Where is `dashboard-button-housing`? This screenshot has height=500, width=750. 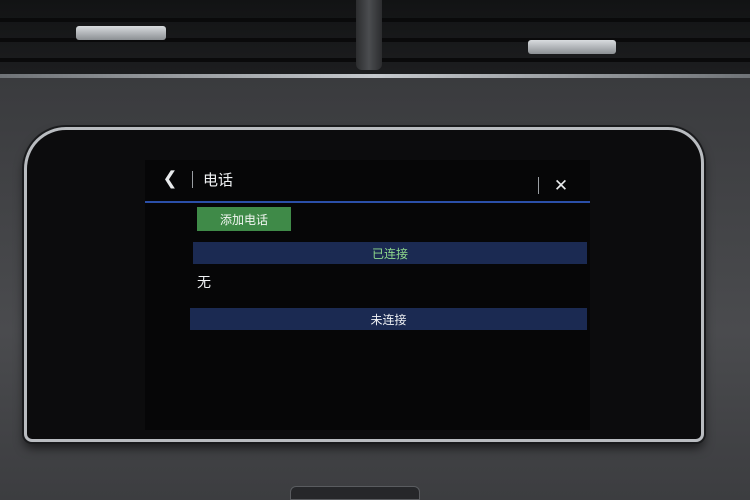
dashboard-button-housing is located at coordinates (355, 493).